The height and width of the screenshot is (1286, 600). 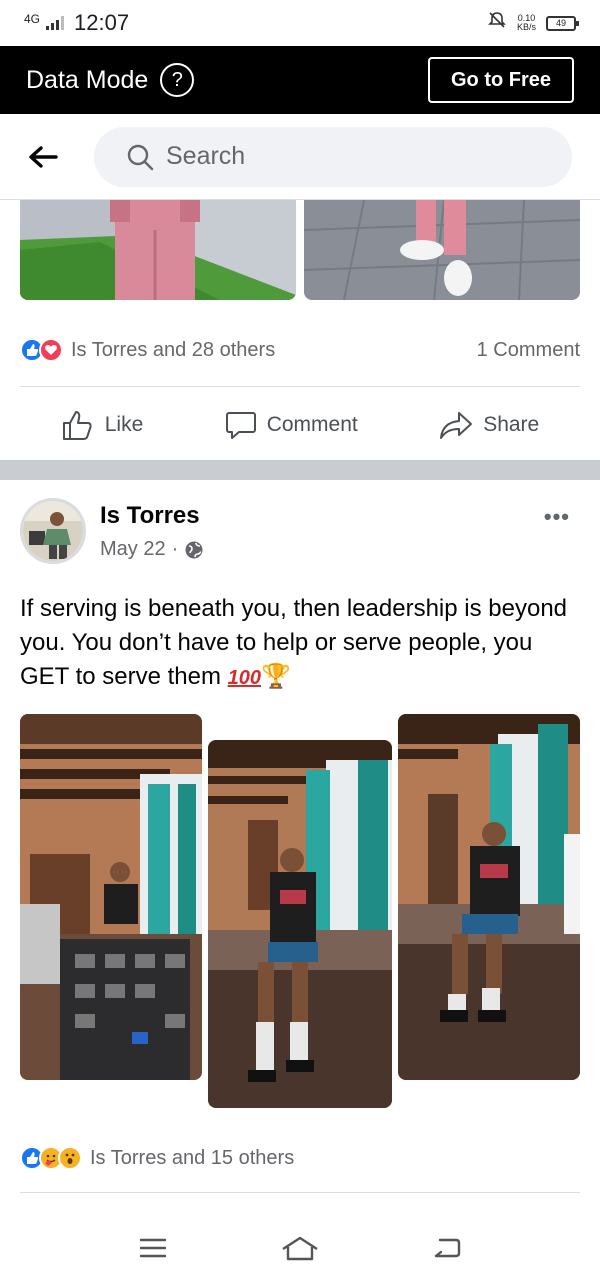 I want to click on speed-unit: KB/s, so click(x=526, y=27).